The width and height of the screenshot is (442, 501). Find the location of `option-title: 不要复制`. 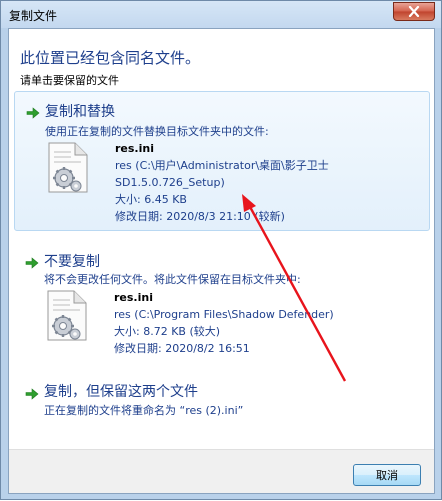

option-title: 不要复制 is located at coordinates (72, 262).